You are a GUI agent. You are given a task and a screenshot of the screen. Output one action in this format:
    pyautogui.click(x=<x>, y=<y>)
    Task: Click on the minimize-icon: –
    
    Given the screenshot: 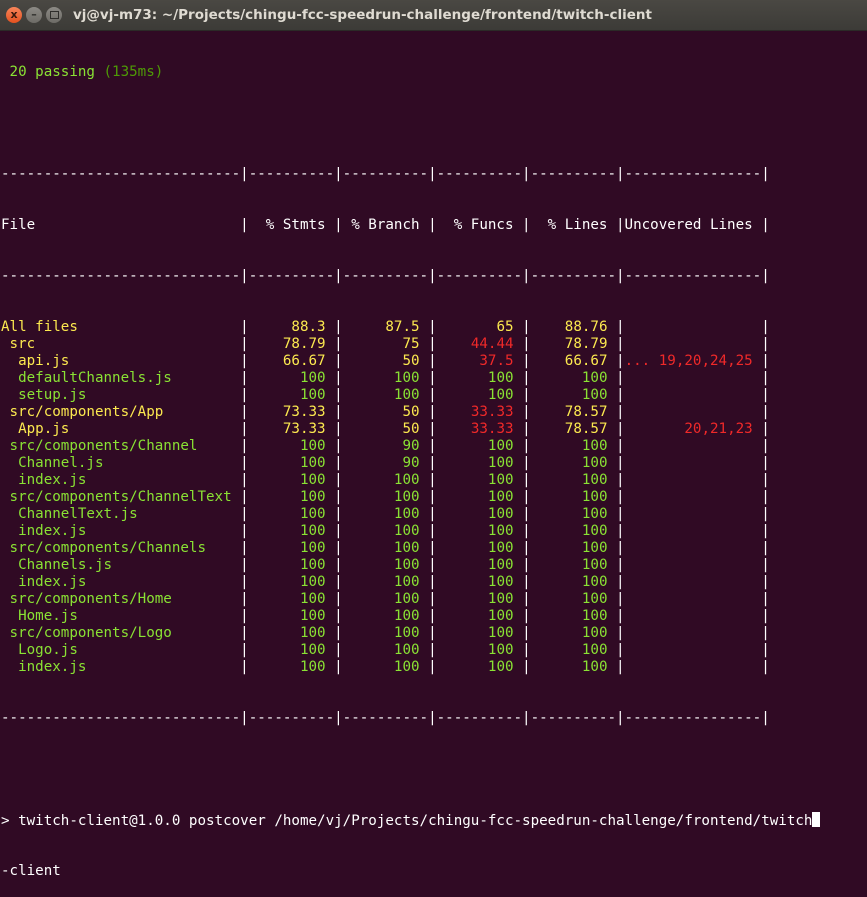 What is the action you would take?
    pyautogui.click(x=34, y=15)
    